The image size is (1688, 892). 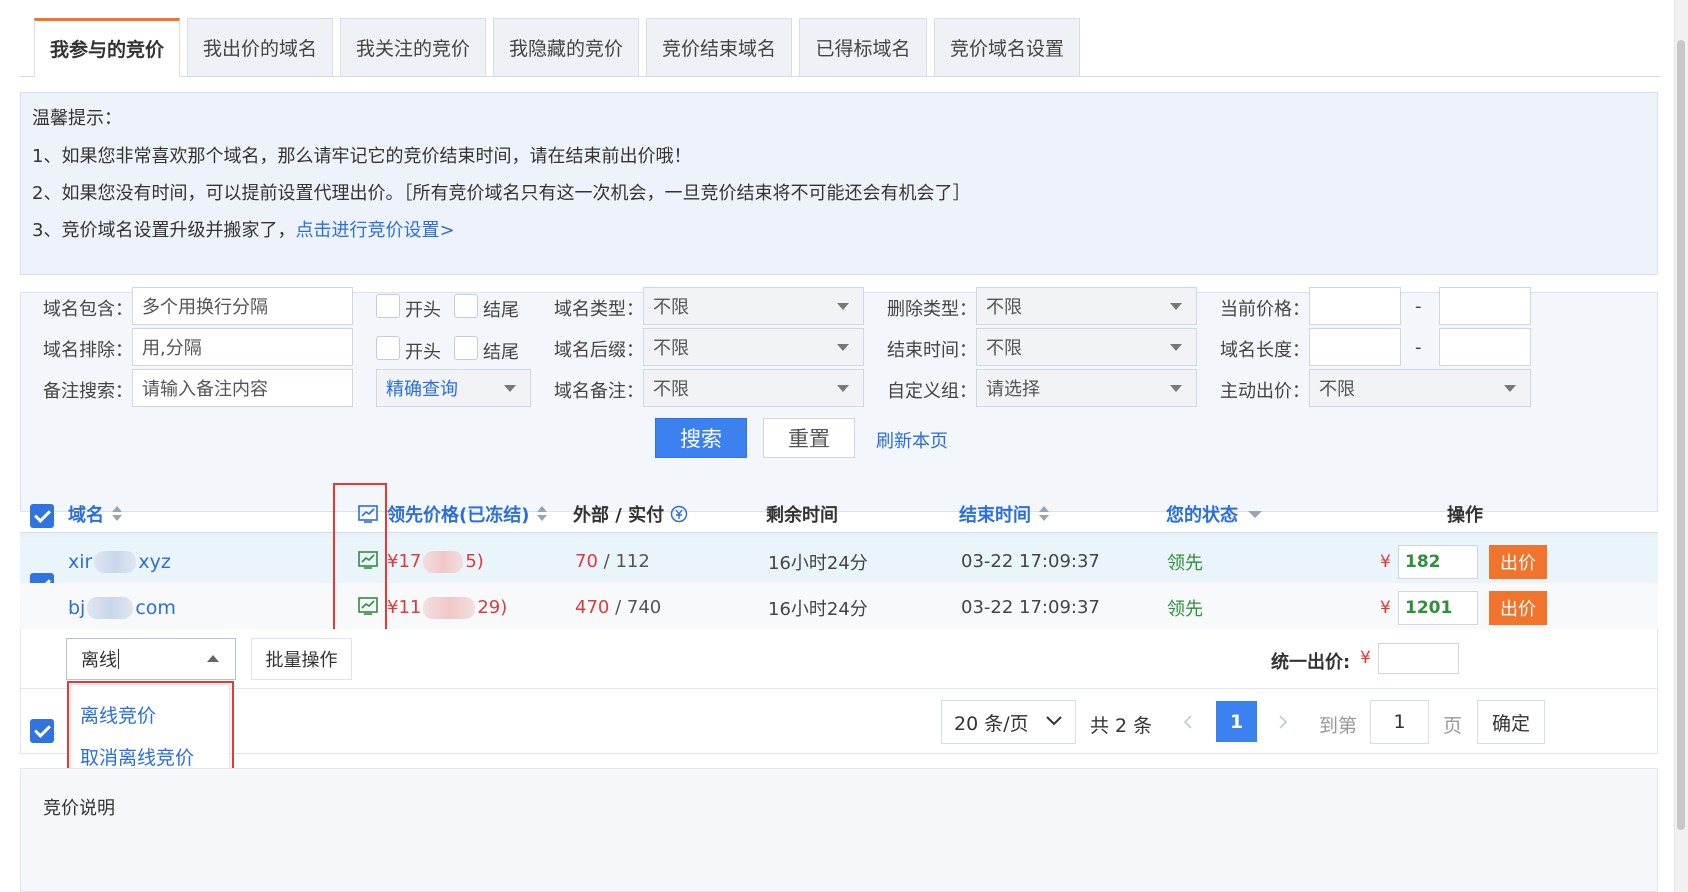 What do you see at coordinates (242, 388) in the screenshot?
I see `note-search-input: 请输入备注内容` at bounding box center [242, 388].